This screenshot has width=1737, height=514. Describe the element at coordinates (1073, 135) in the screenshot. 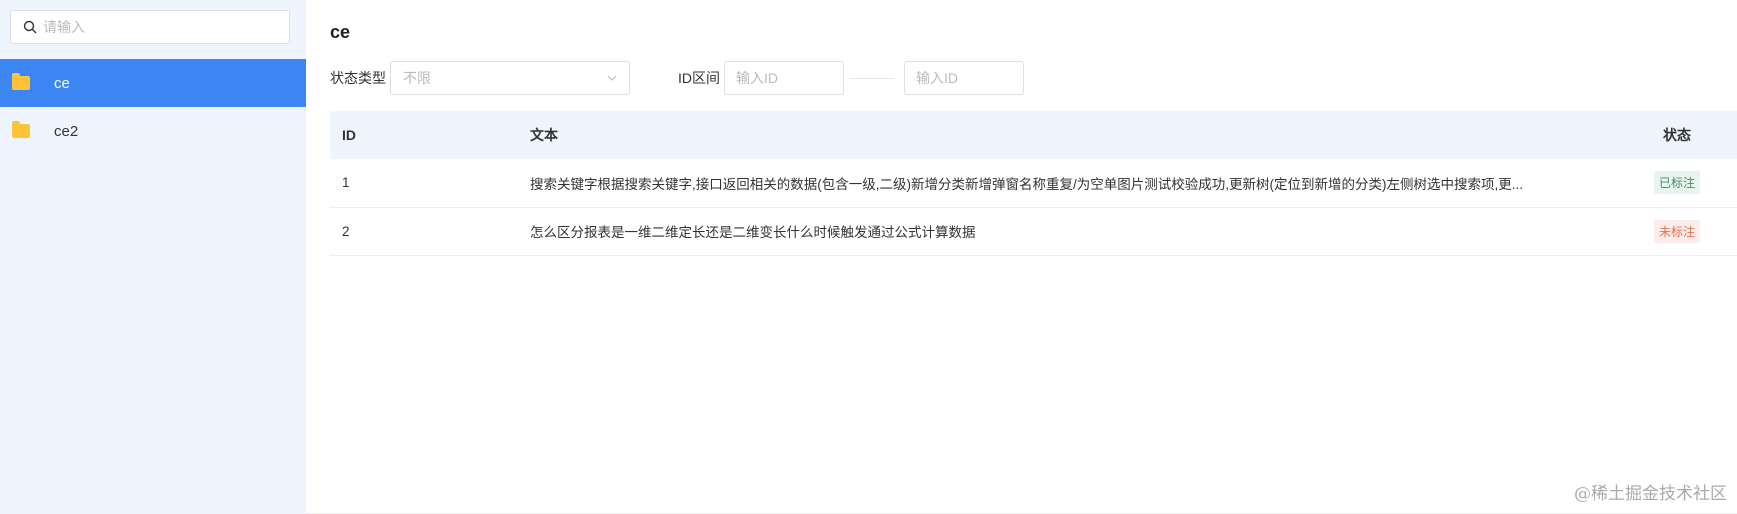

I see `header-text: 文本` at that location.